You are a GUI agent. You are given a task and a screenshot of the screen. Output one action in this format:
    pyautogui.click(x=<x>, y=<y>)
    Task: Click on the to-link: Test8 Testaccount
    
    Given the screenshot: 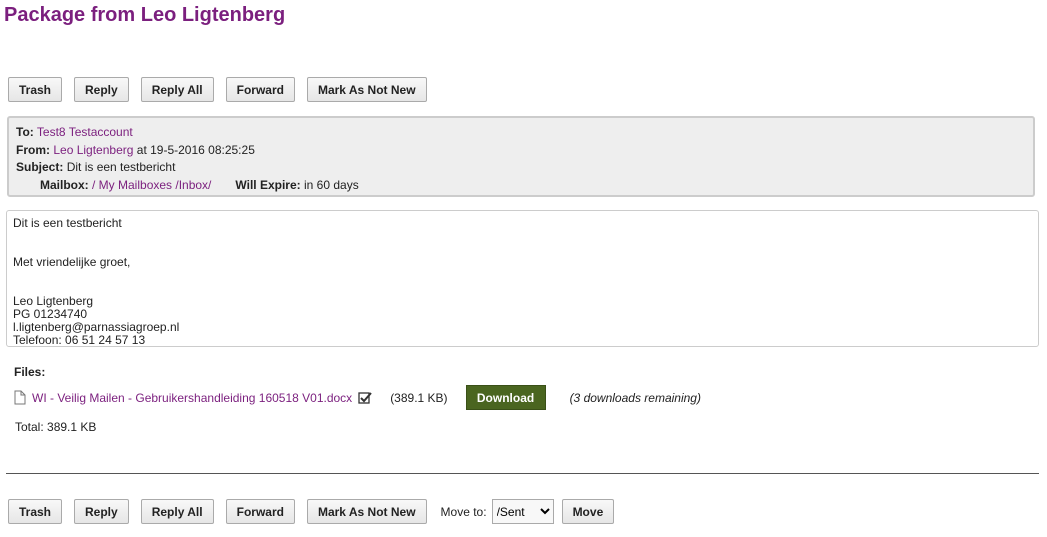 What is the action you would take?
    pyautogui.click(x=85, y=132)
    